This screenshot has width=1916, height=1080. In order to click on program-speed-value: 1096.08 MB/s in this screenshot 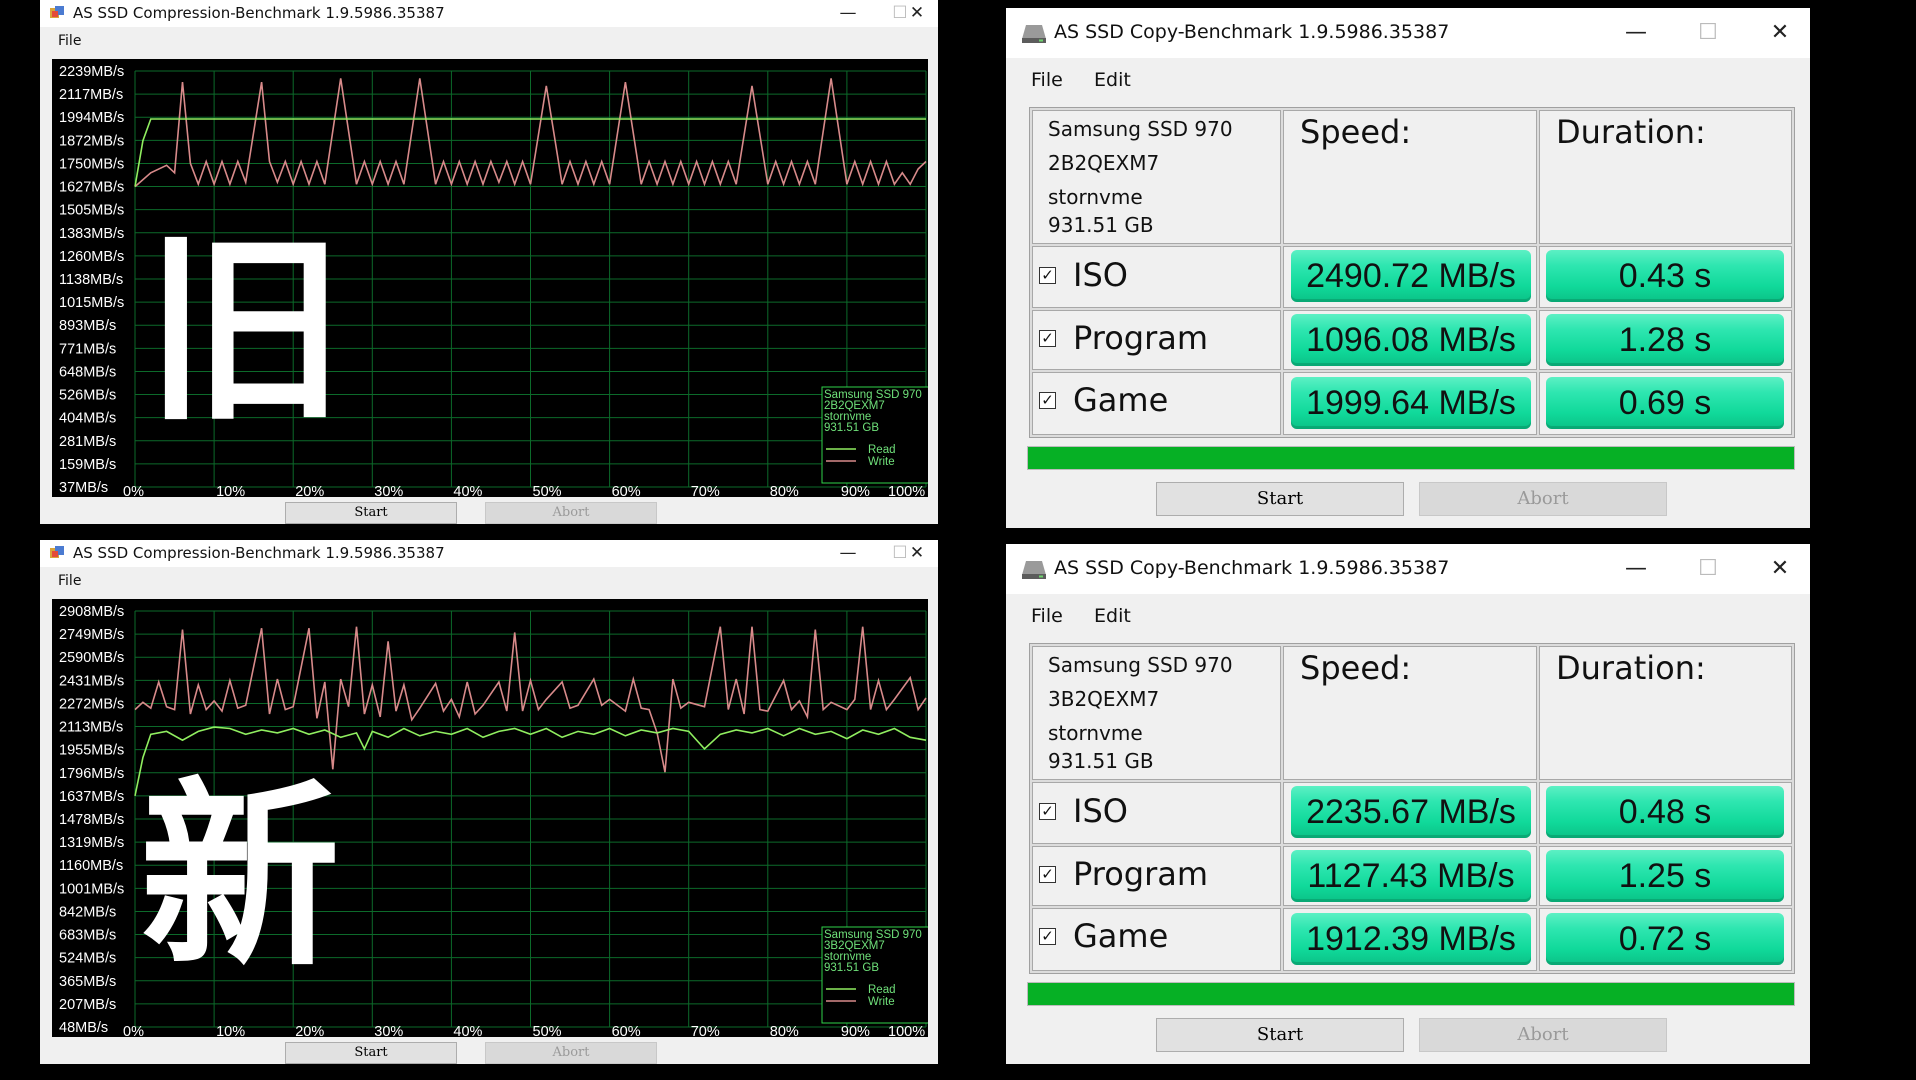, I will do `click(1411, 340)`.